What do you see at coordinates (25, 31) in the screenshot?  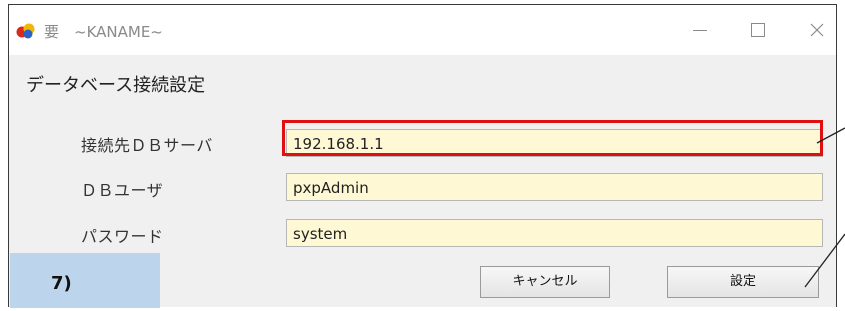 I see `app-logo-icon` at bounding box center [25, 31].